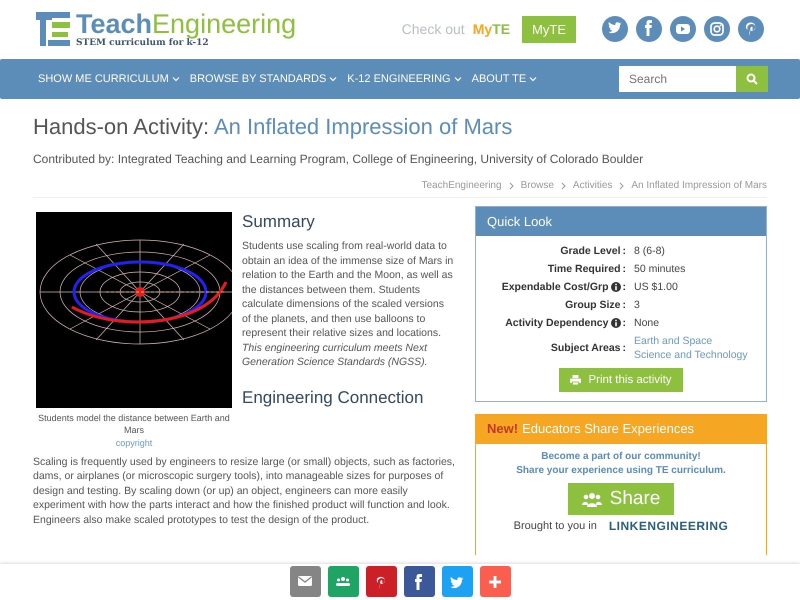  I want to click on field-value: 8 (6-8), so click(650, 251).